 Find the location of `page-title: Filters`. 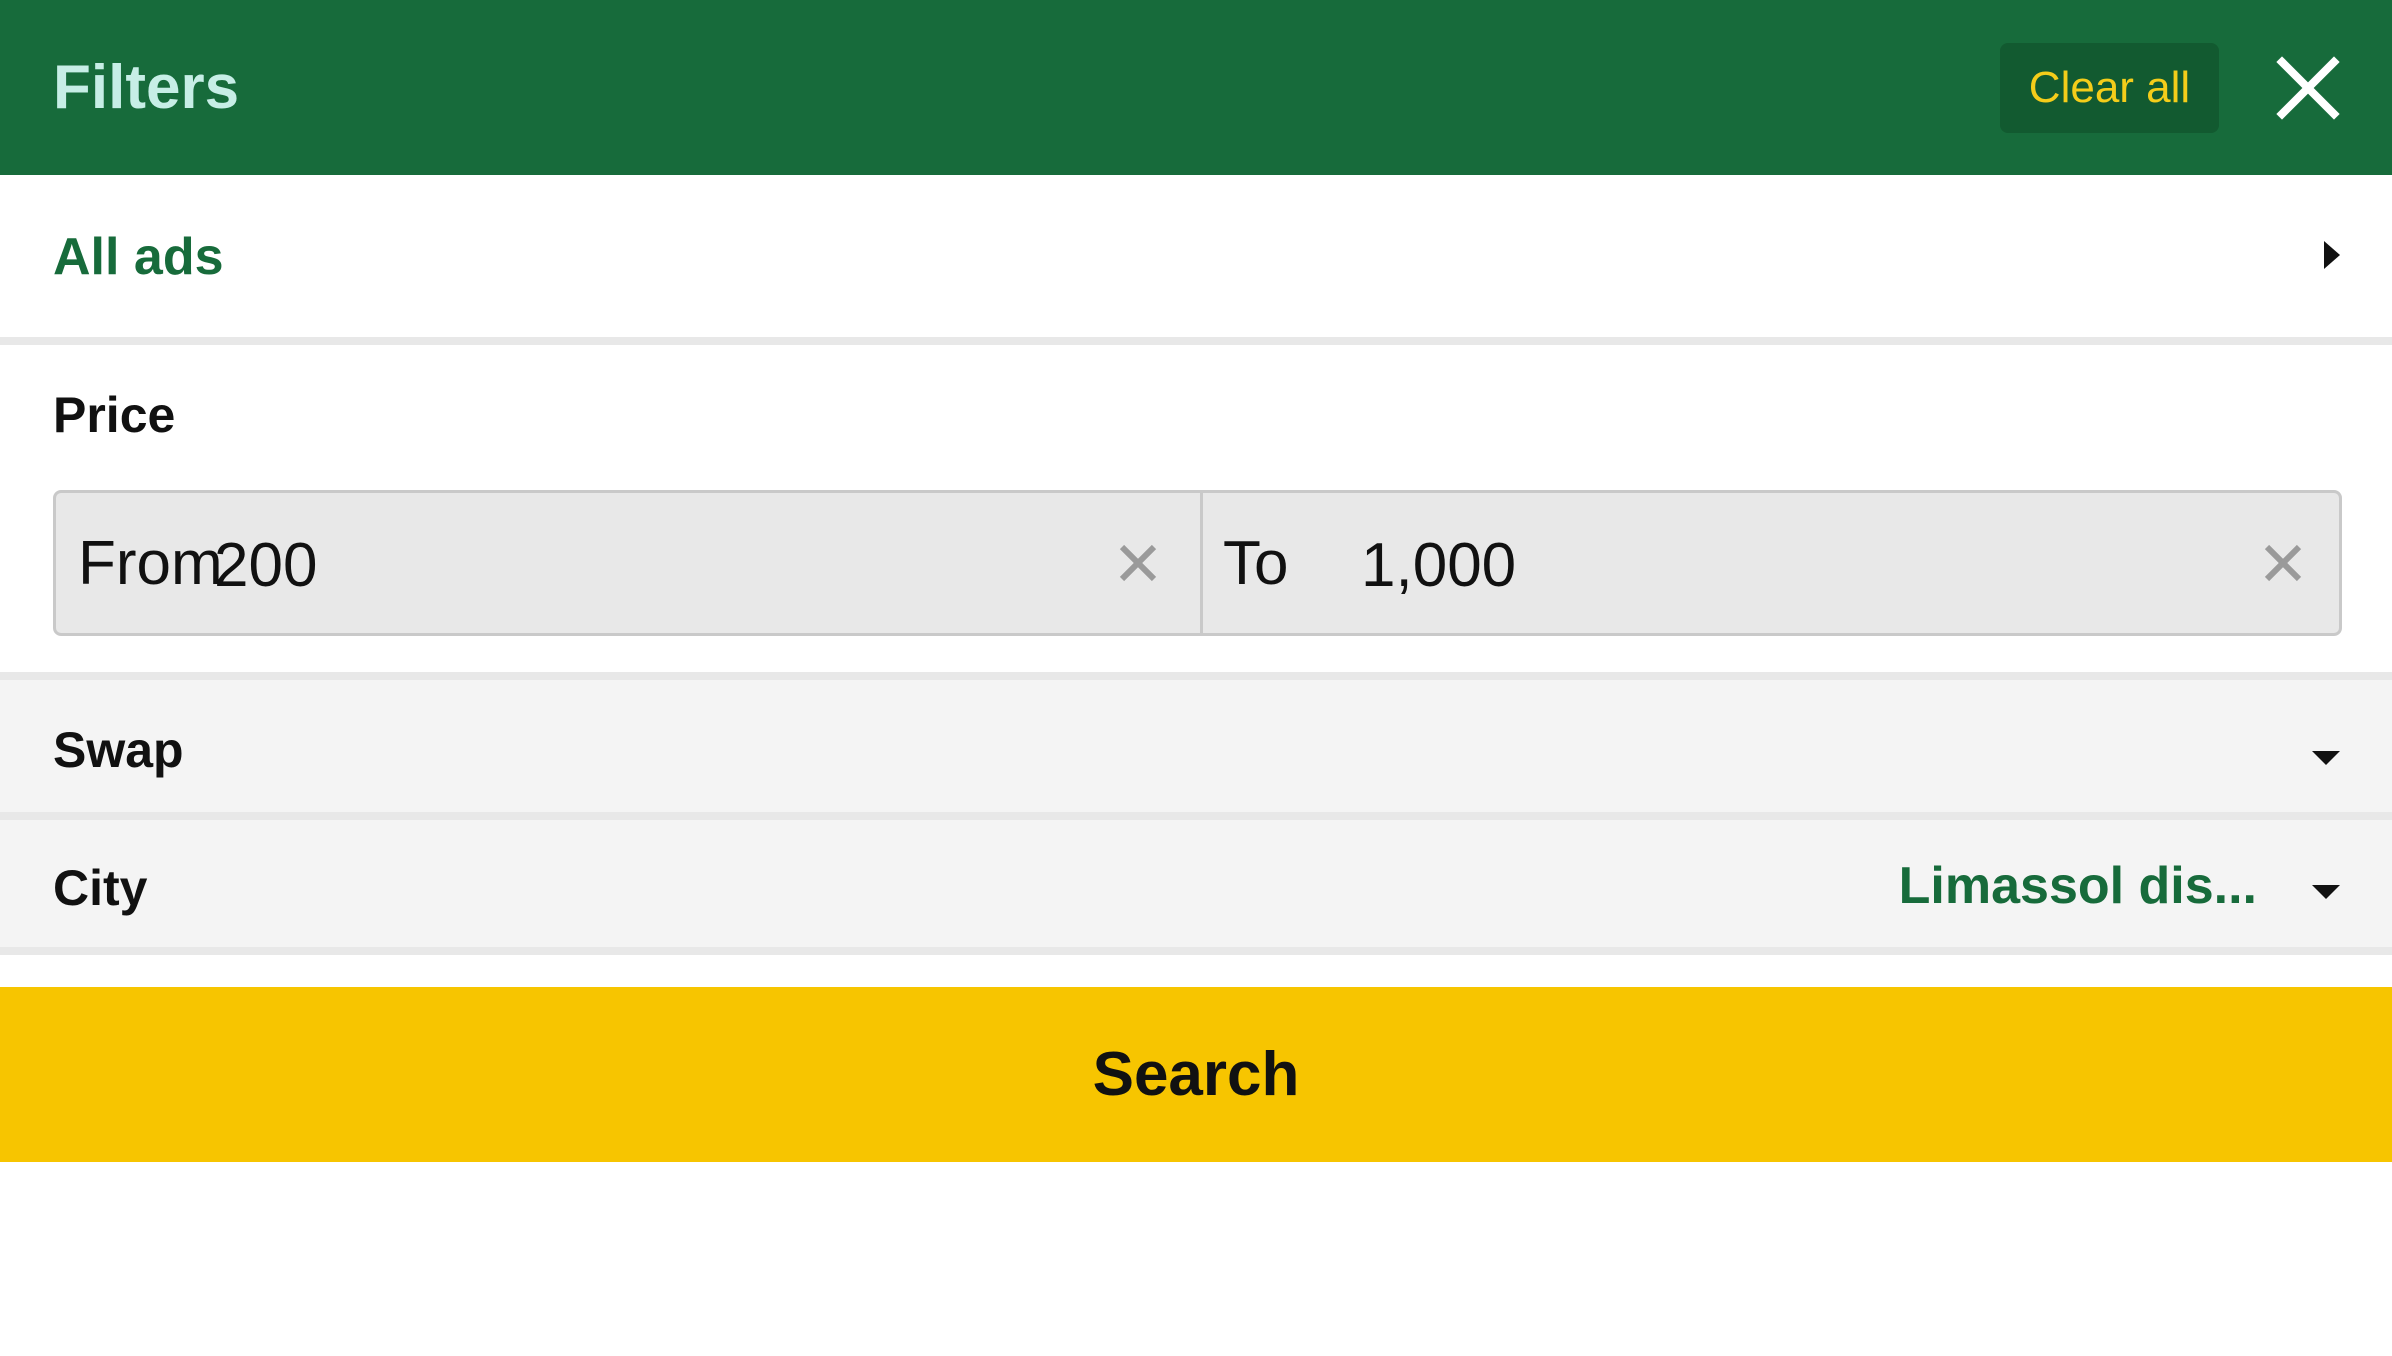

page-title: Filters is located at coordinates (146, 87).